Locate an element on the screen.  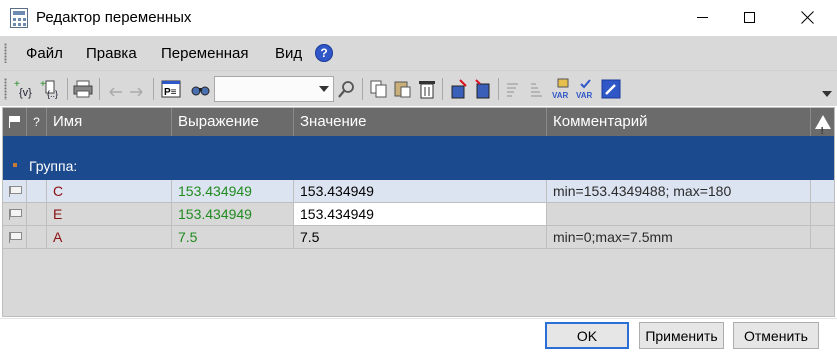
svg-text: P≡ is located at coordinates (170, 92).